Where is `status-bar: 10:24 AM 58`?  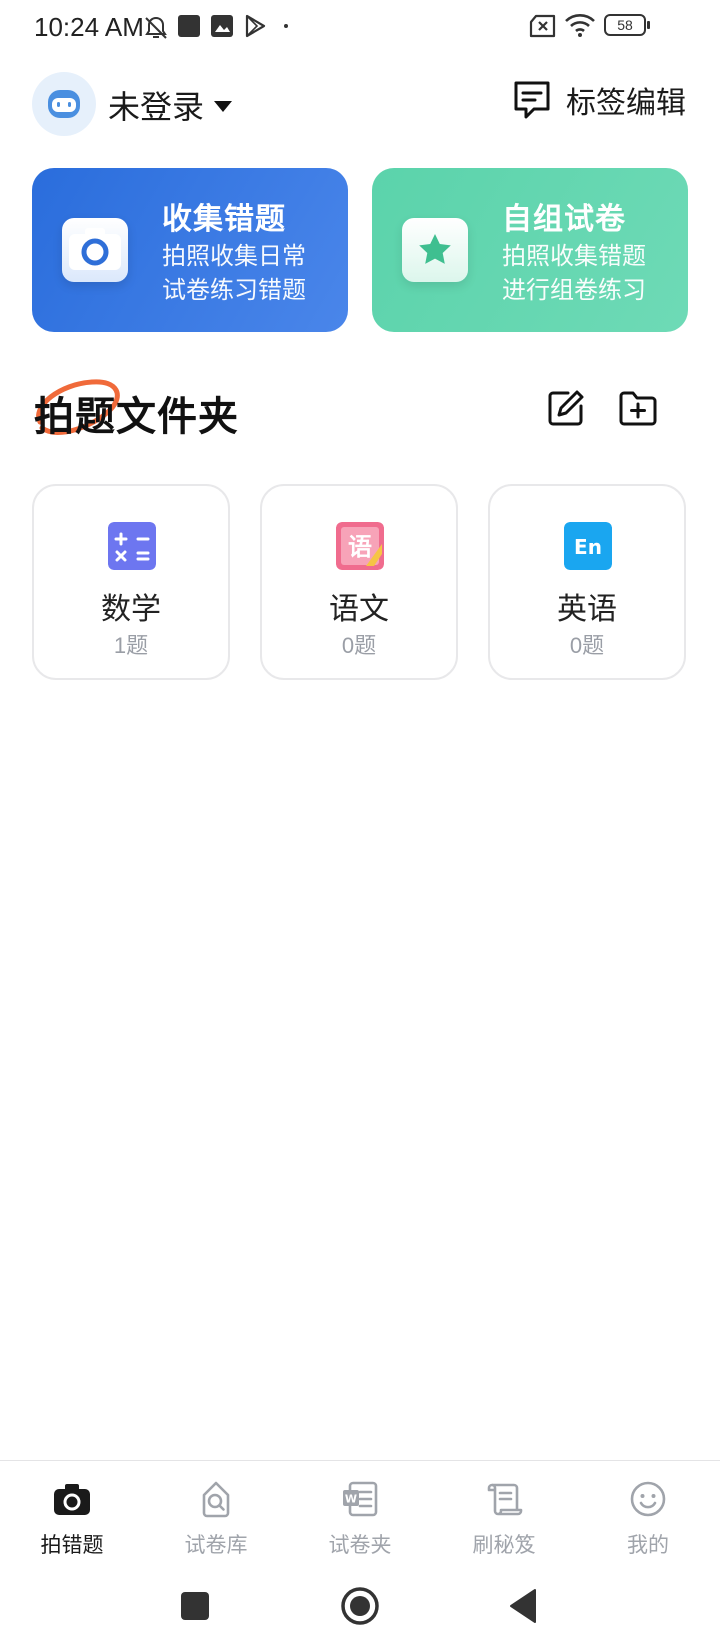 status-bar: 10:24 AM 58 is located at coordinates (360, 27).